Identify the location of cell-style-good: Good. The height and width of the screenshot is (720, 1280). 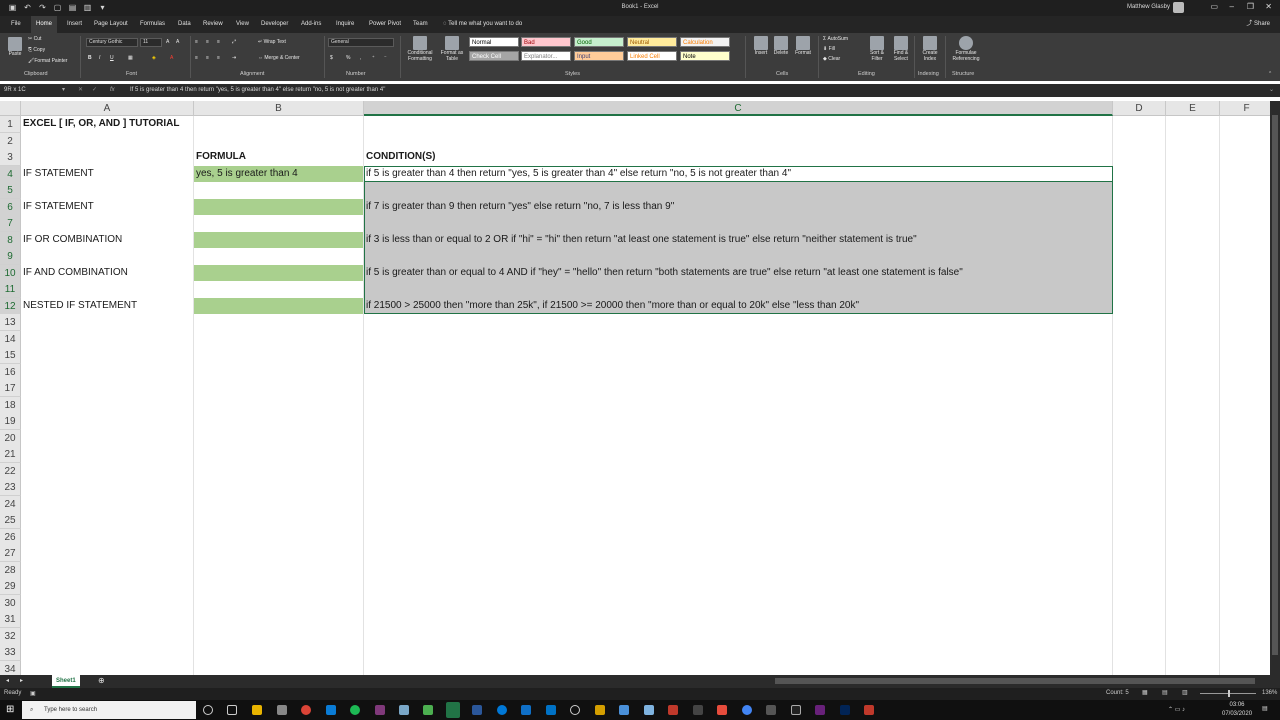
(599, 42).